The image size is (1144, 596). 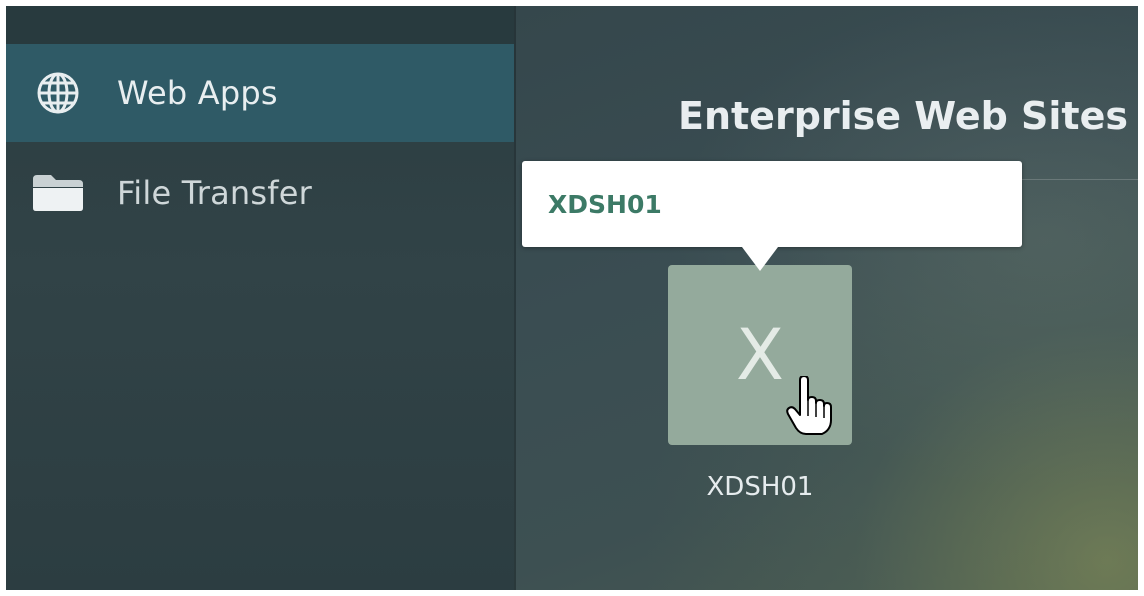 I want to click on sidebar-divider, so click(x=515, y=298).